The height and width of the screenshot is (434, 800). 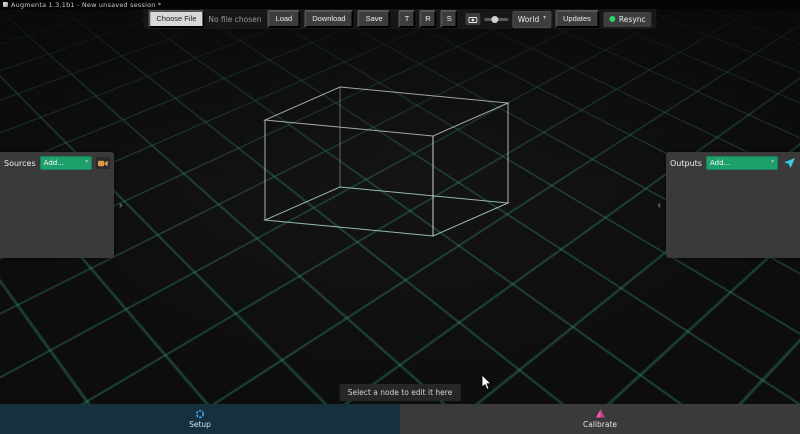 What do you see at coordinates (200, 414) in the screenshot?
I see `setup-icon` at bounding box center [200, 414].